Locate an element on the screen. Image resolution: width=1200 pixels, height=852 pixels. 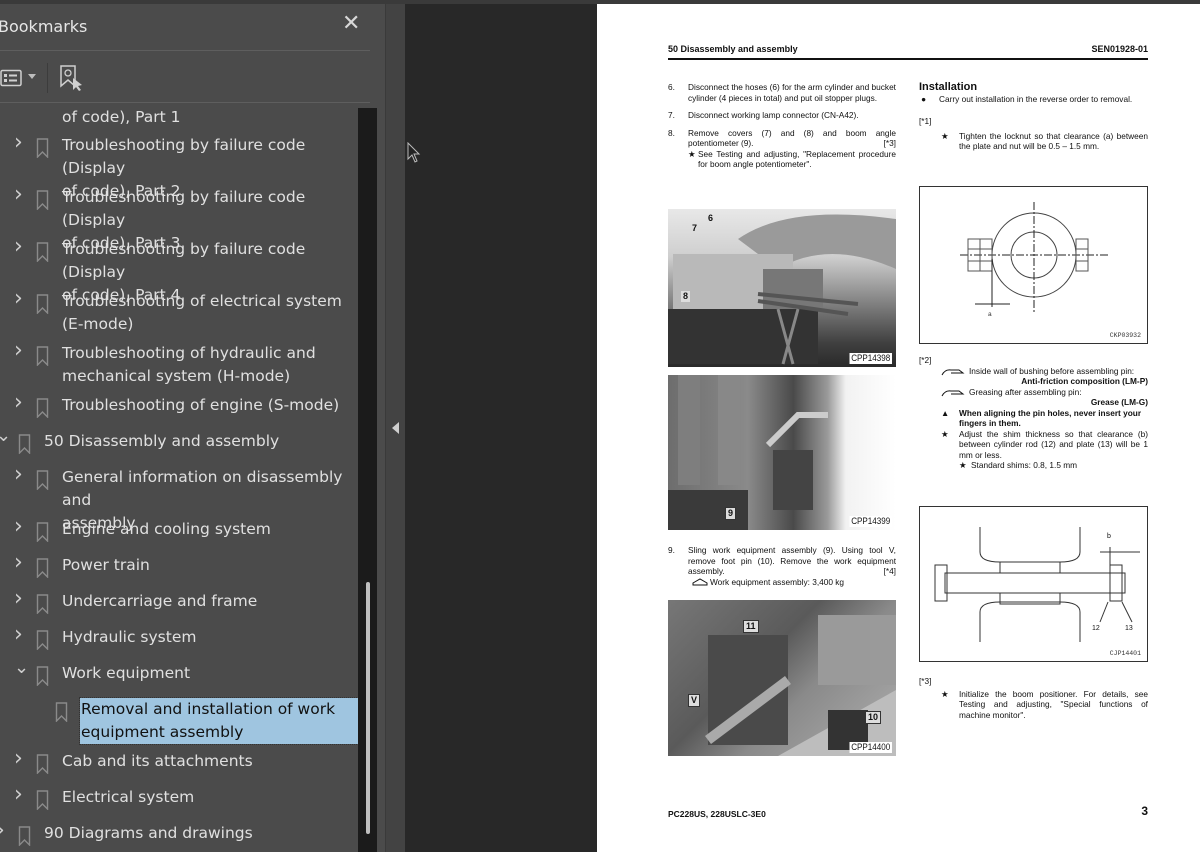
installation-title: Installation is located at coordinates (948, 87).